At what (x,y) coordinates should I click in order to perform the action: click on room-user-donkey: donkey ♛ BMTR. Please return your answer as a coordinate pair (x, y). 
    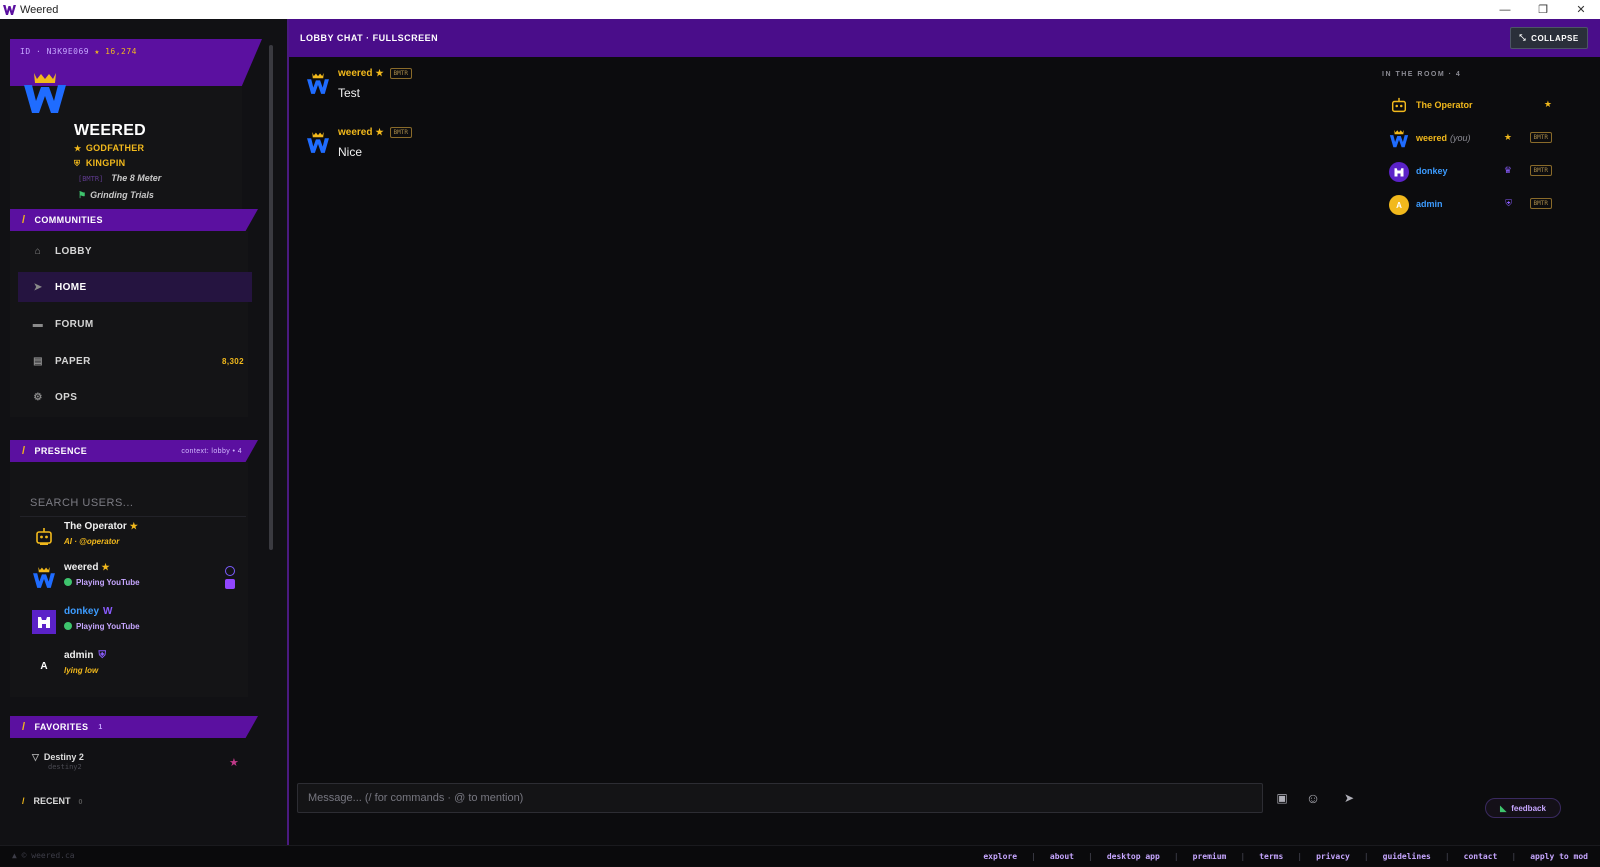
    Looking at the image, I should click on (1471, 173).